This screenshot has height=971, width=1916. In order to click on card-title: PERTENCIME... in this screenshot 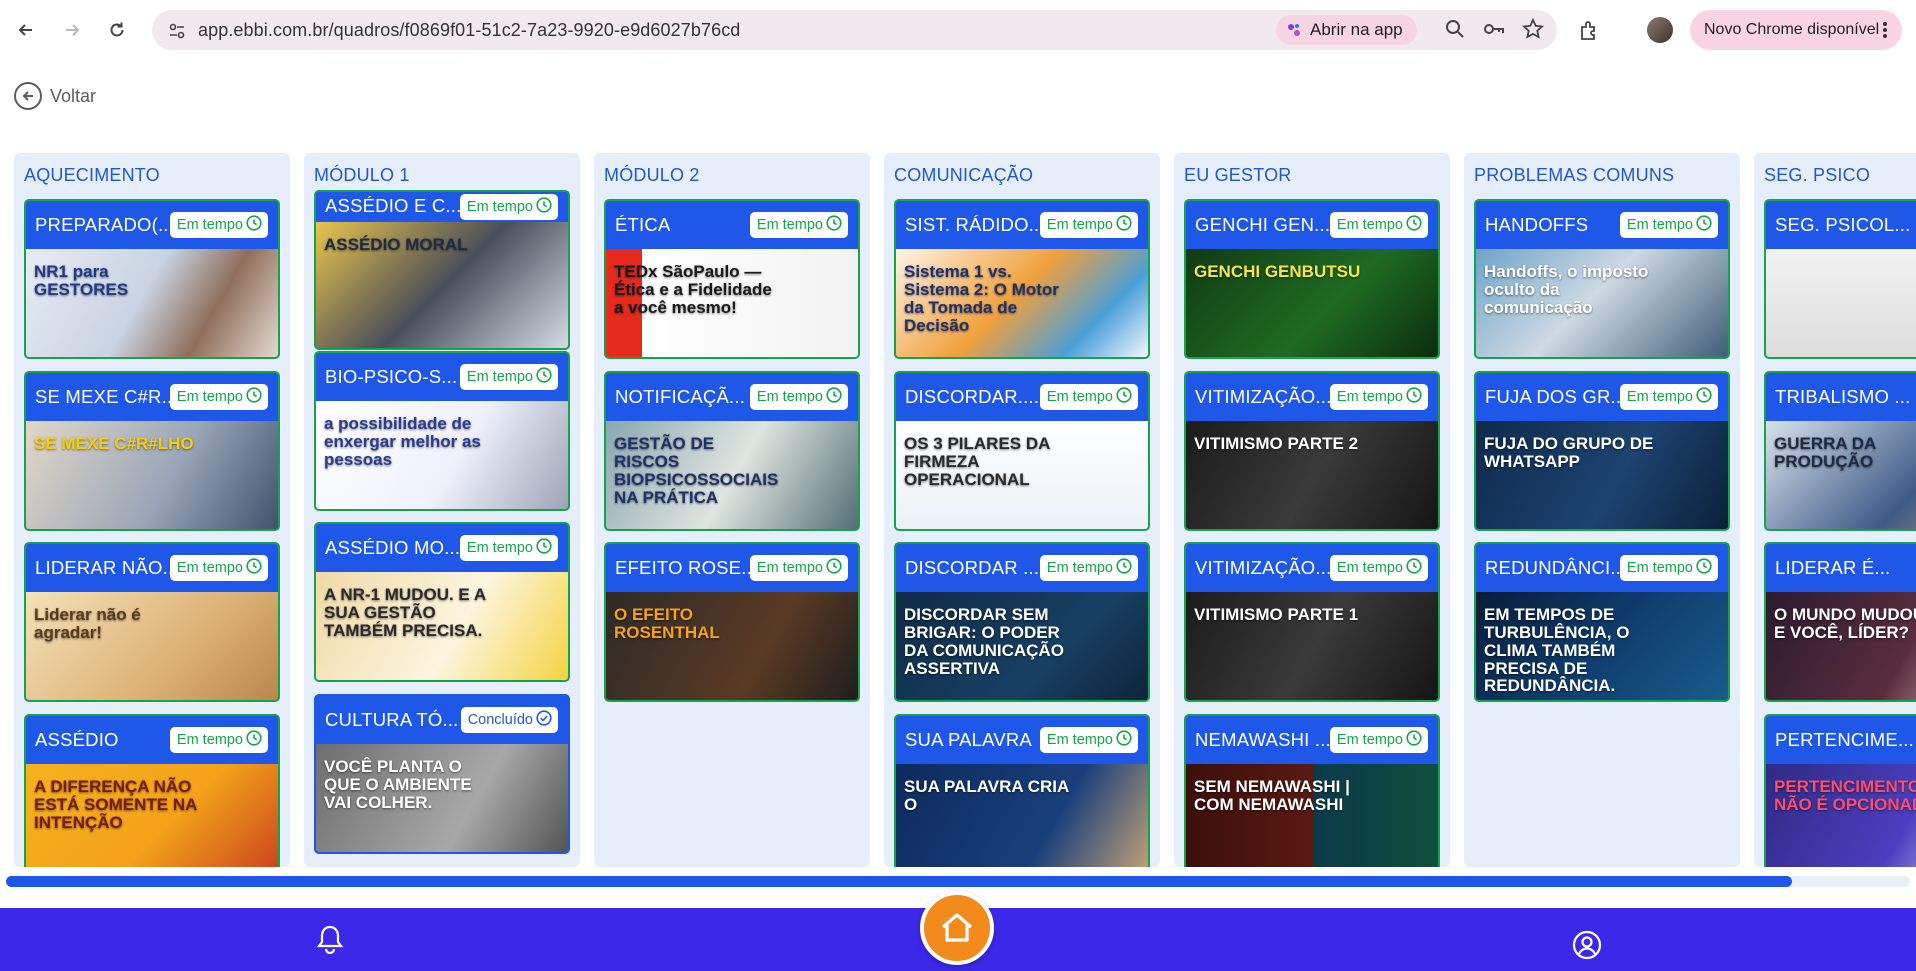, I will do `click(1844, 739)`.